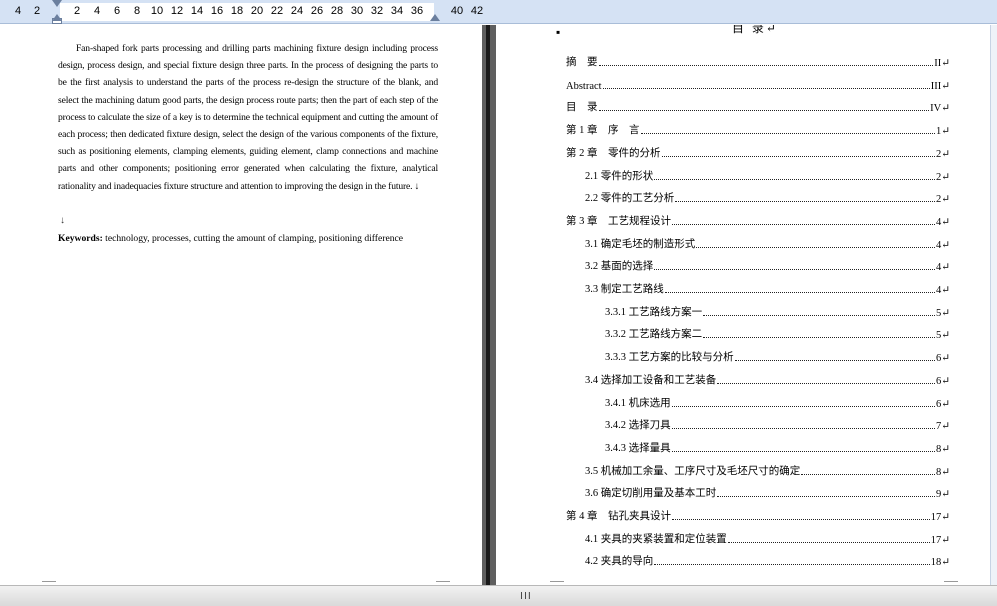 Image resolution: width=997 pixels, height=606 pixels. What do you see at coordinates (942, 154) in the screenshot?
I see `toc-entry-page: 2↵` at bounding box center [942, 154].